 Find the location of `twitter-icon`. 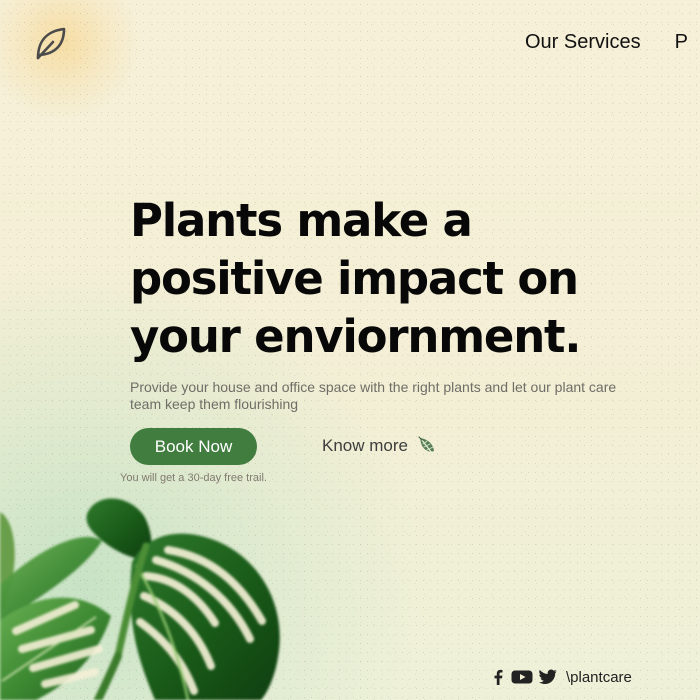

twitter-icon is located at coordinates (548, 677).